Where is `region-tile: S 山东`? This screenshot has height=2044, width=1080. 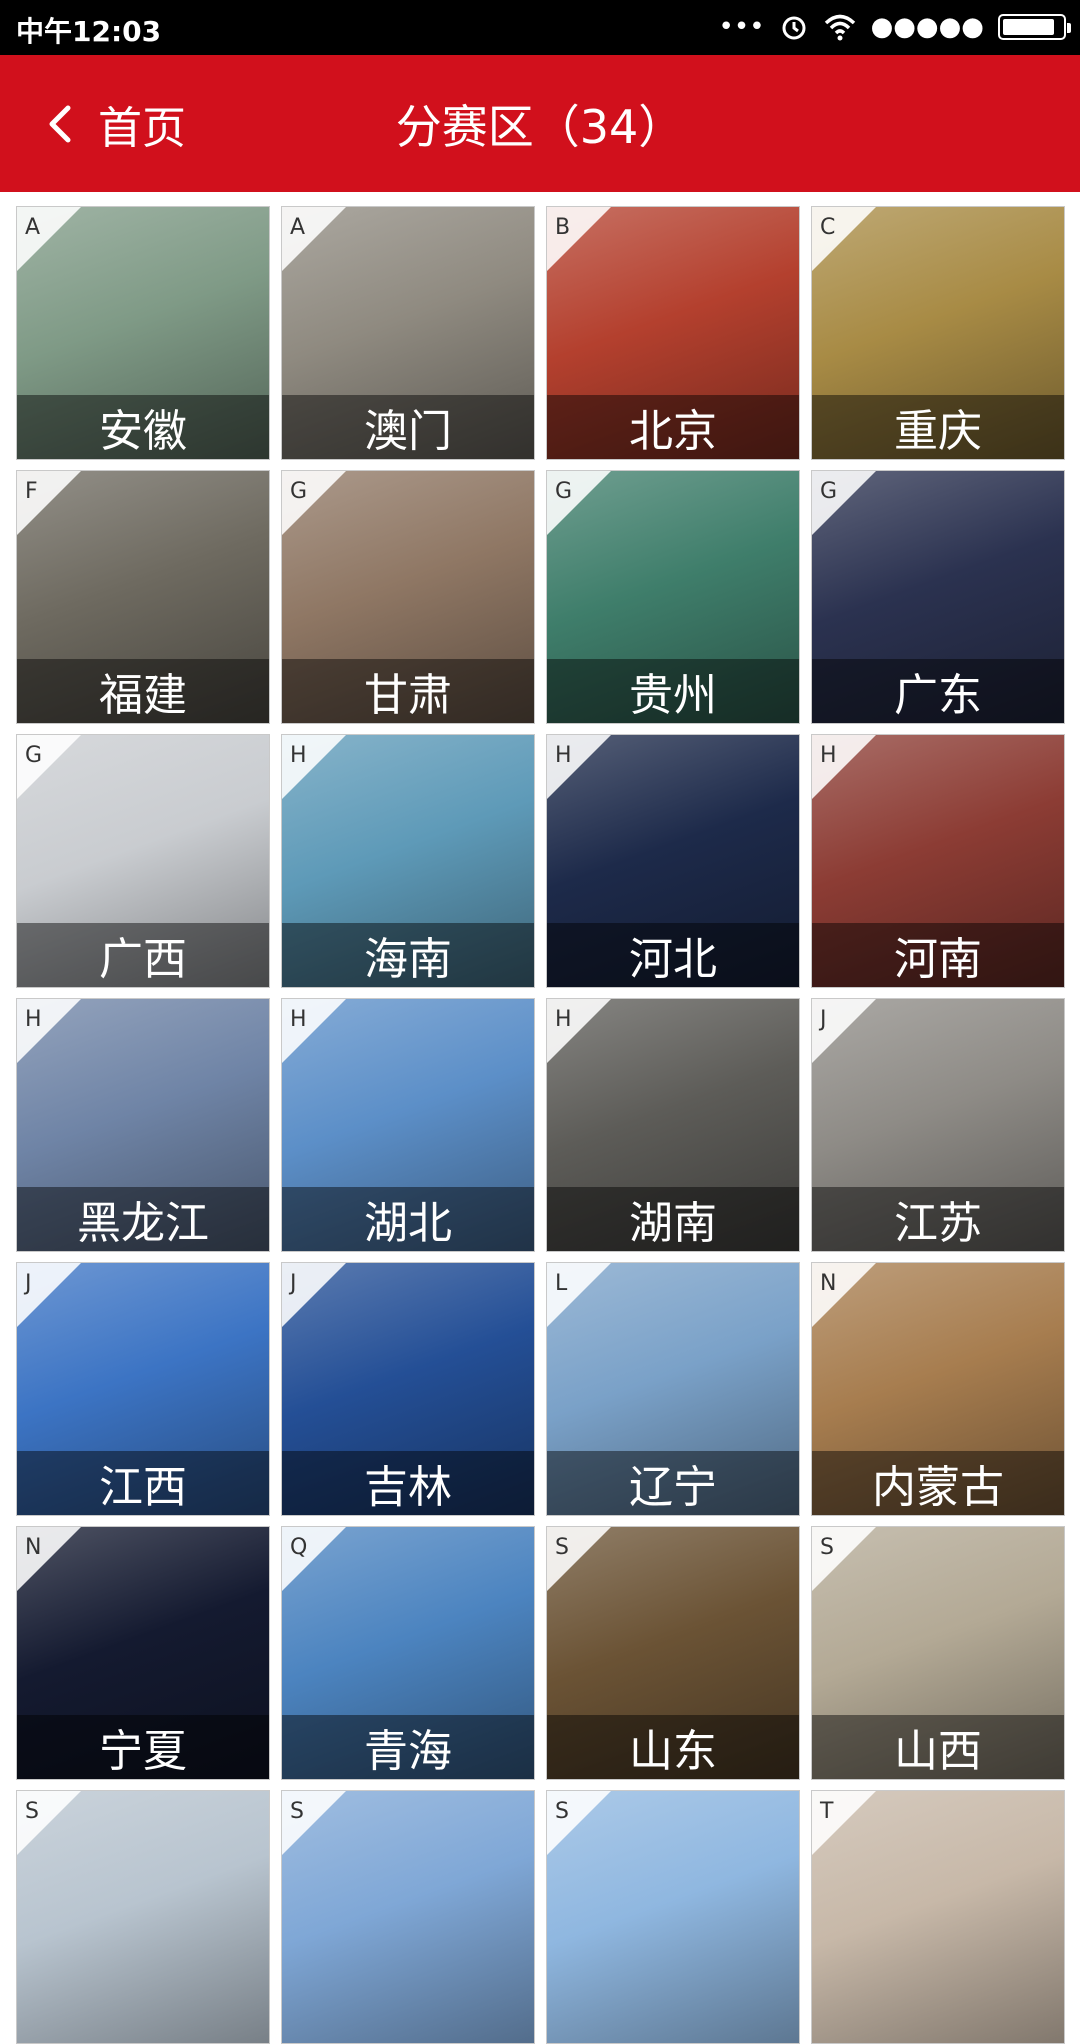
region-tile: S 山东 is located at coordinates (673, 1653).